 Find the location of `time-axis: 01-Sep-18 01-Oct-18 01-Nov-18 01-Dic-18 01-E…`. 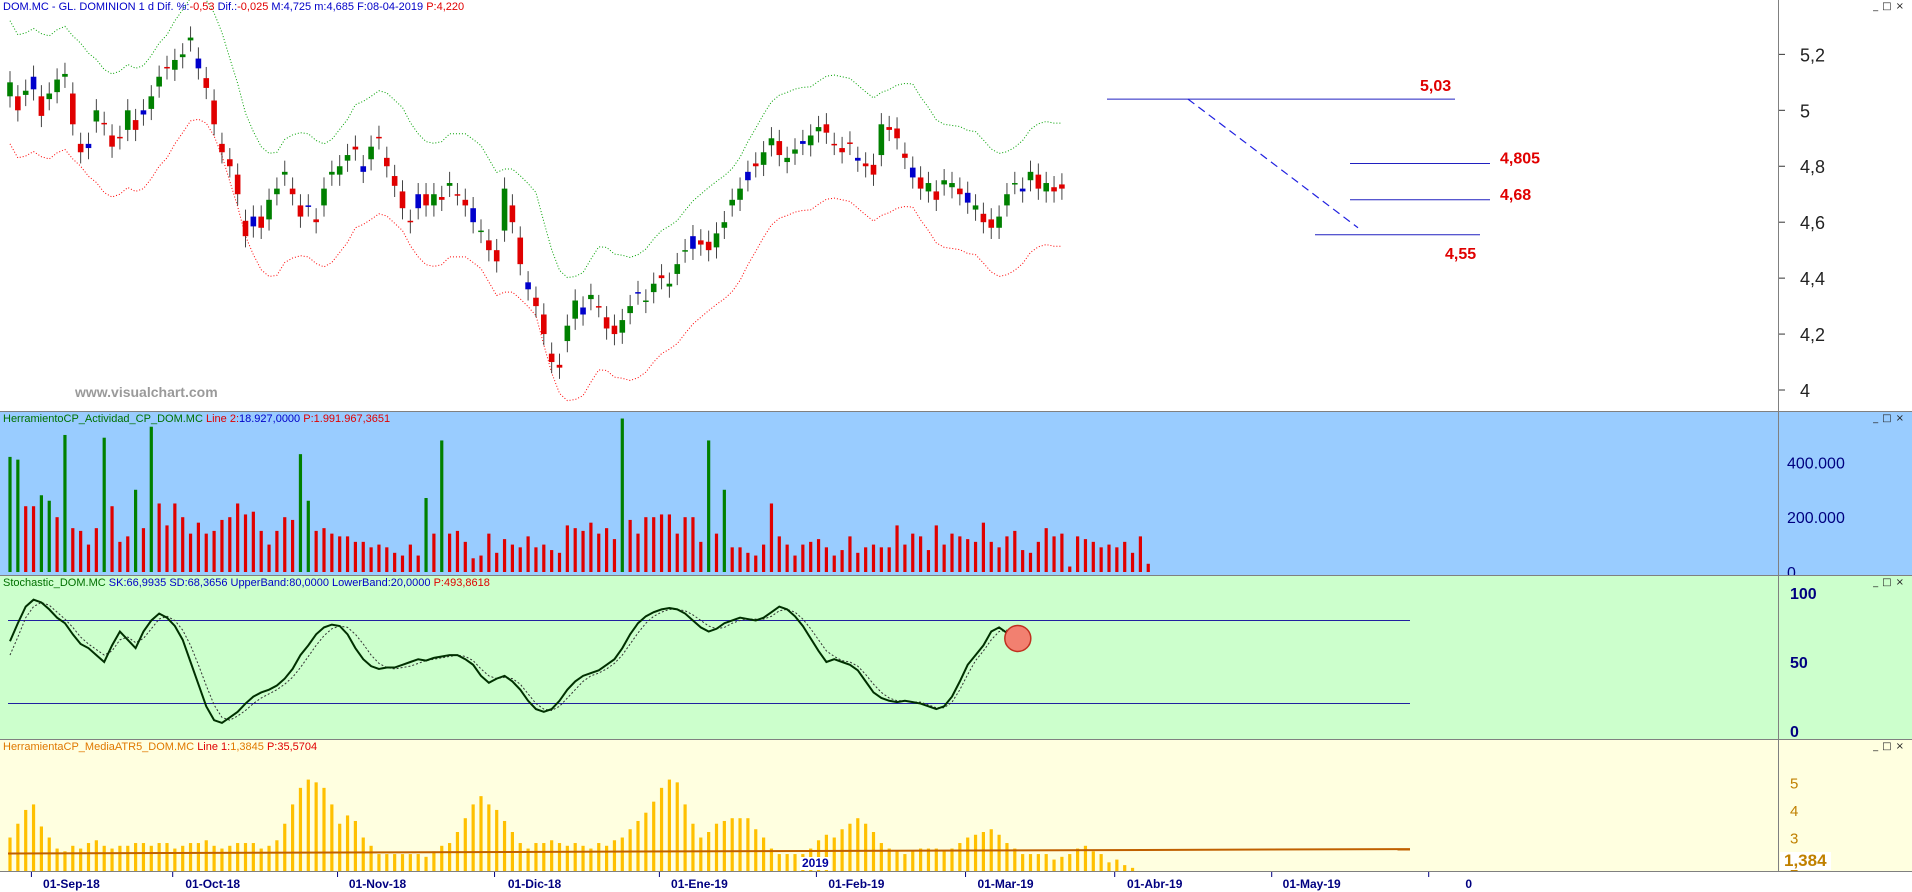

time-axis: 01-Sep-18 01-Oct-18 01-Nov-18 01-Dic-18 01-E… is located at coordinates (956, 882).